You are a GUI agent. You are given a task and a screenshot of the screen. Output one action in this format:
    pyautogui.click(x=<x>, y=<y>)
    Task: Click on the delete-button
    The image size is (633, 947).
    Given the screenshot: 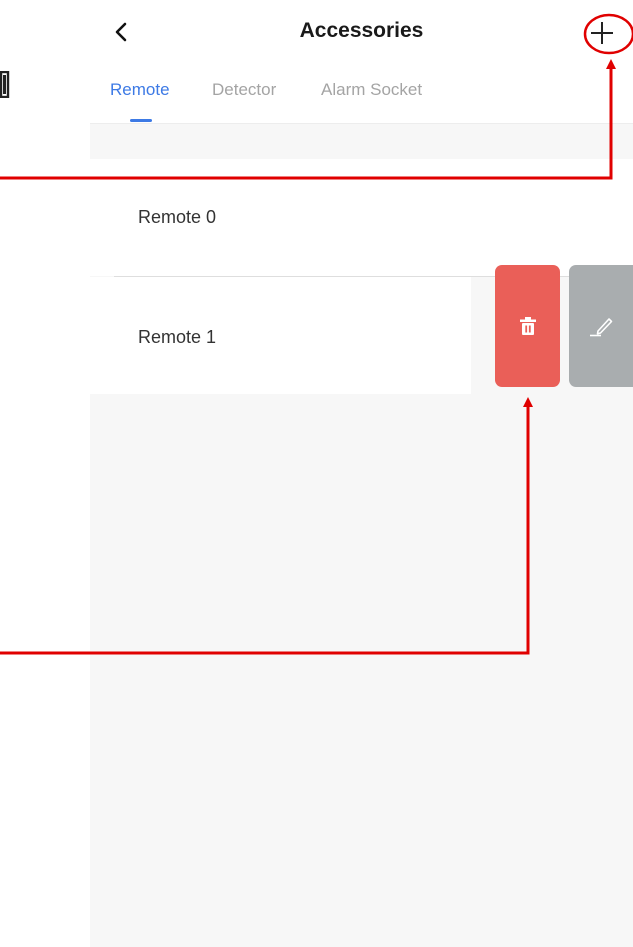 What is the action you would take?
    pyautogui.click(x=527, y=326)
    